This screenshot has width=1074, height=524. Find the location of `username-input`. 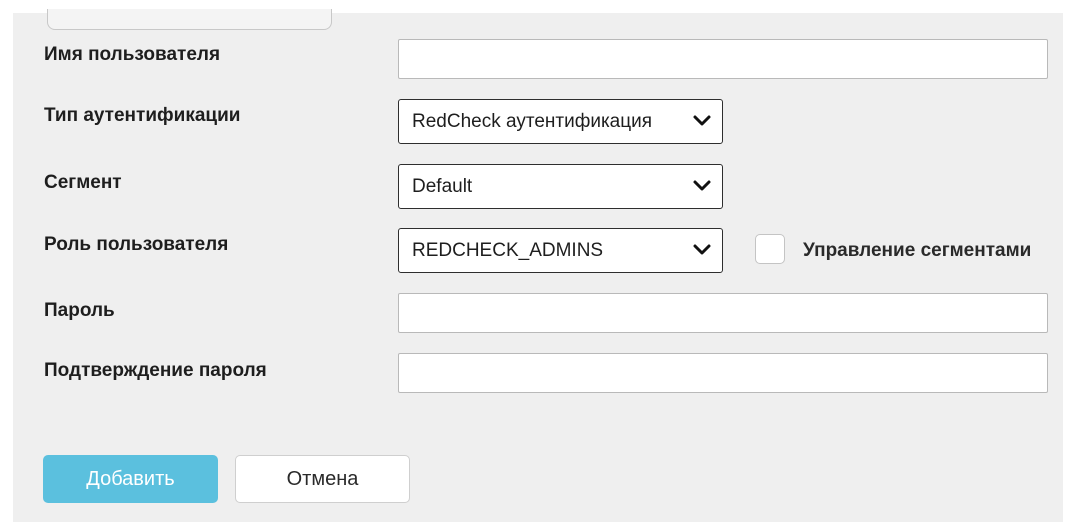

username-input is located at coordinates (723, 59).